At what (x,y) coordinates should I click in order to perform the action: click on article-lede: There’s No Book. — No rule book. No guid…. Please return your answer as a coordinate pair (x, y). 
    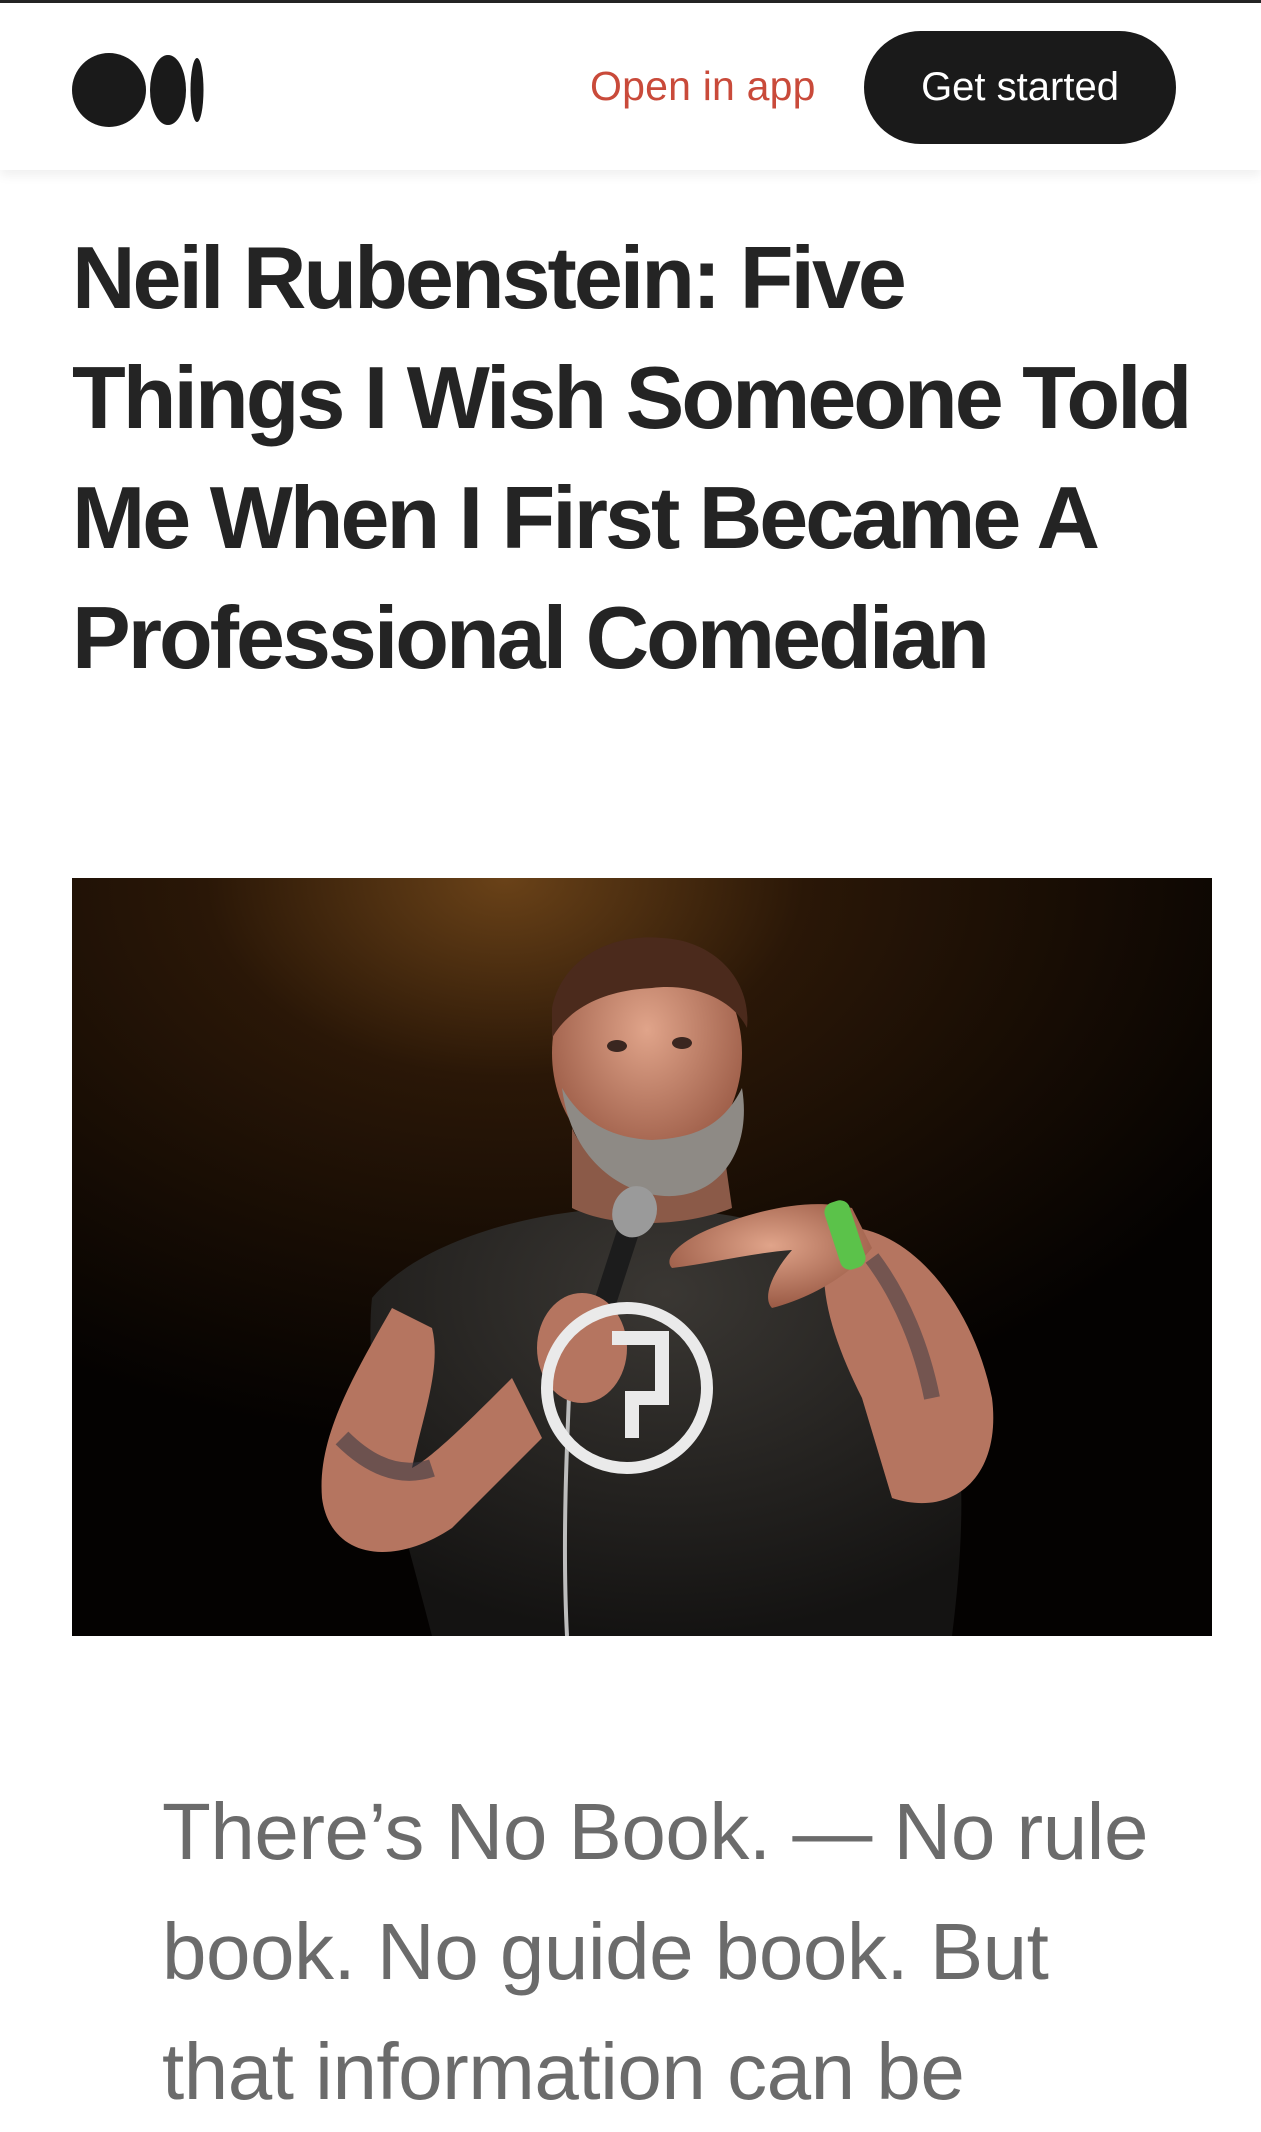
    Looking at the image, I should click on (655, 1951).